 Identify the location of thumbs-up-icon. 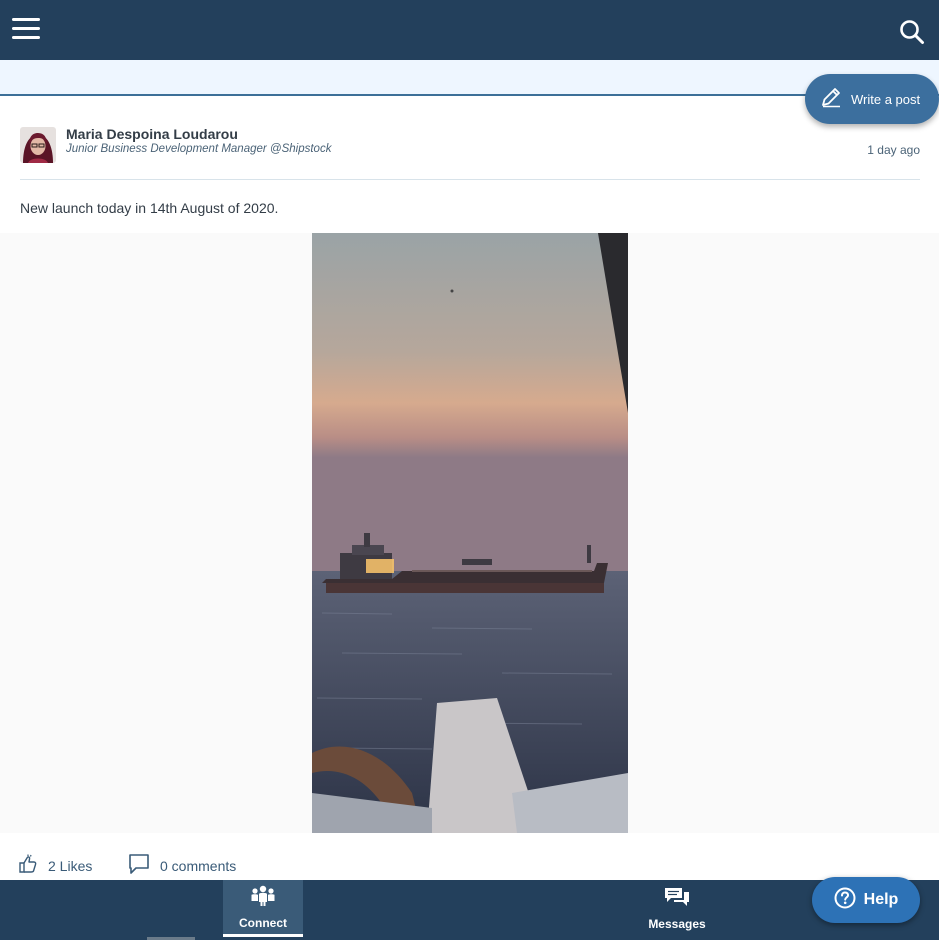
(28, 866).